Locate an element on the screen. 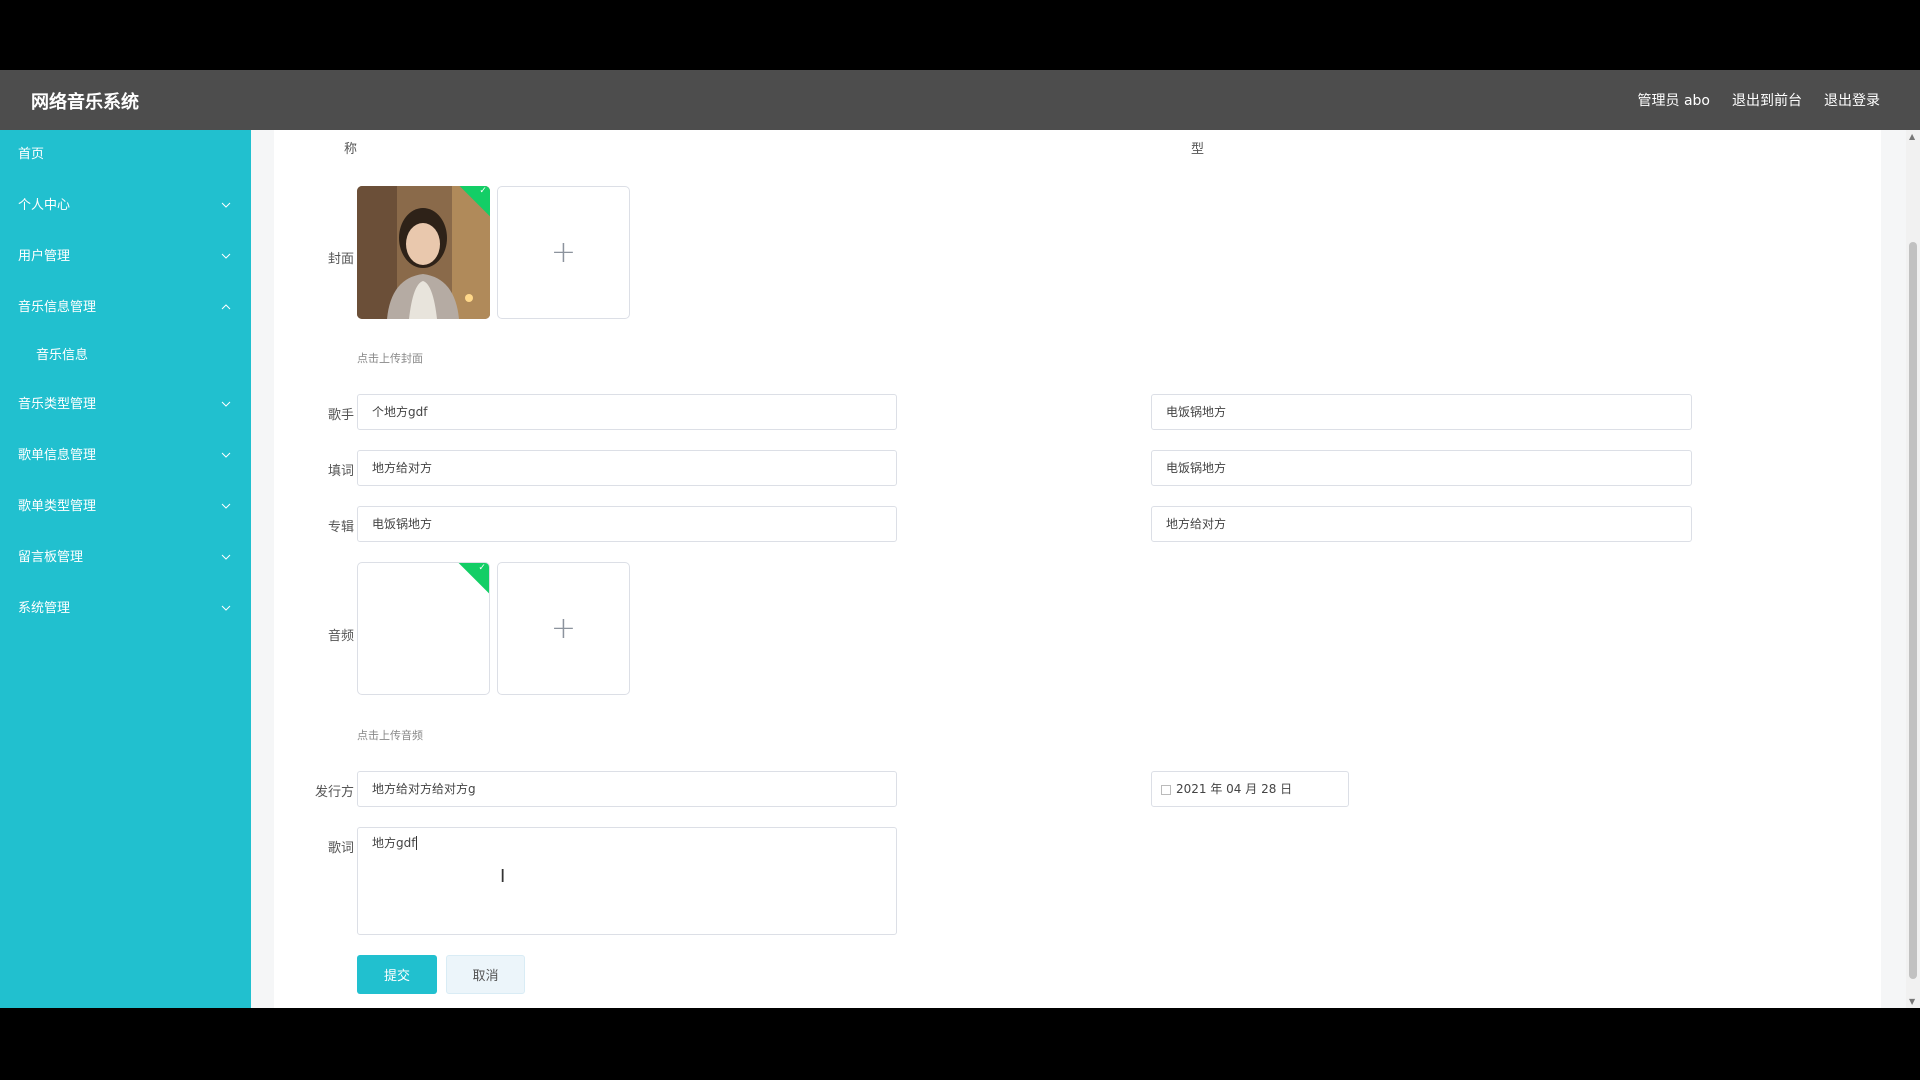 Image resolution: width=1920 pixels, height=1080 pixels. lyrics-label: 歌词 is located at coordinates (340, 848).